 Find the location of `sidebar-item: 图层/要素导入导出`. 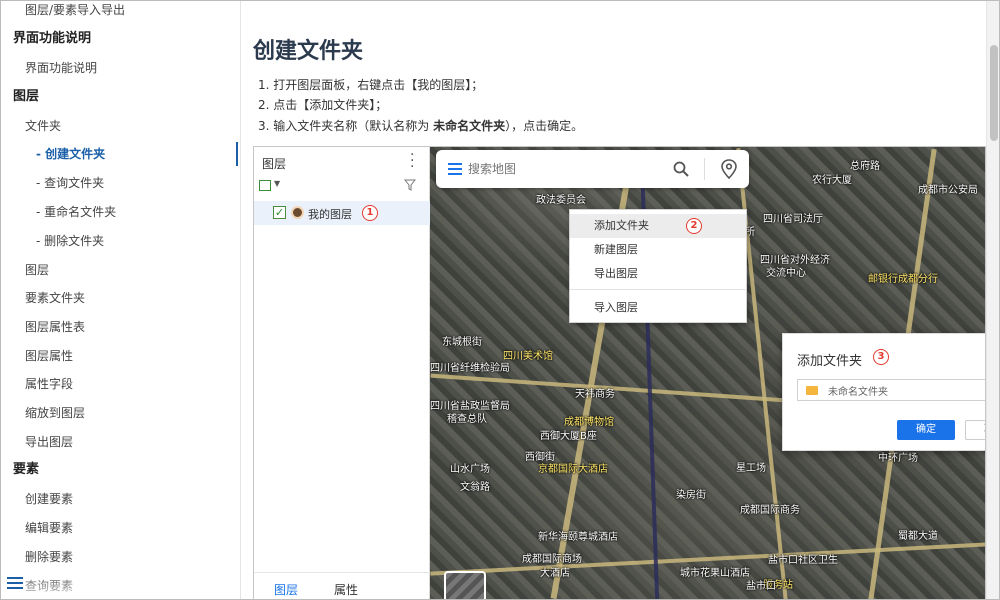

sidebar-item: 图层/要素导入导出 is located at coordinates (75, 11).